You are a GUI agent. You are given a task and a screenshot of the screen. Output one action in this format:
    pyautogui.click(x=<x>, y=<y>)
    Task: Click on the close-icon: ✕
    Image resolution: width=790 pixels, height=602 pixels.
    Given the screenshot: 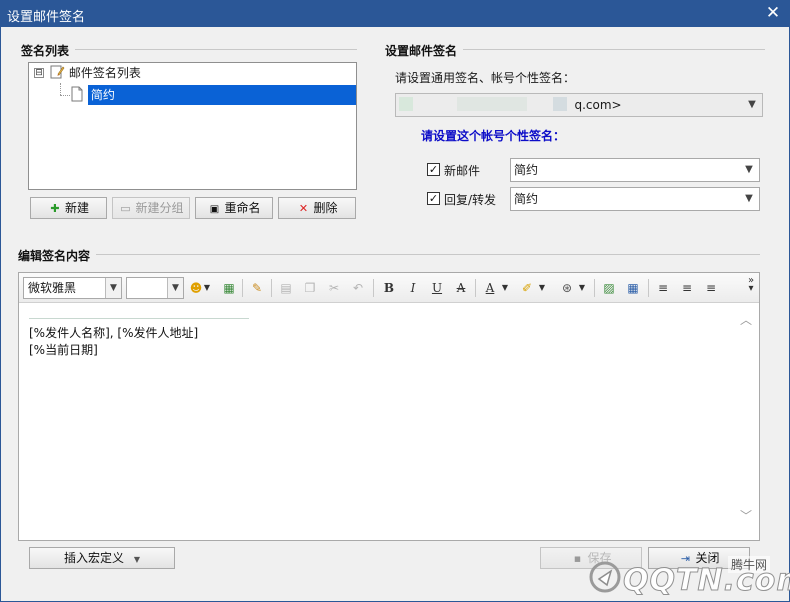 What is the action you would take?
    pyautogui.click(x=773, y=13)
    